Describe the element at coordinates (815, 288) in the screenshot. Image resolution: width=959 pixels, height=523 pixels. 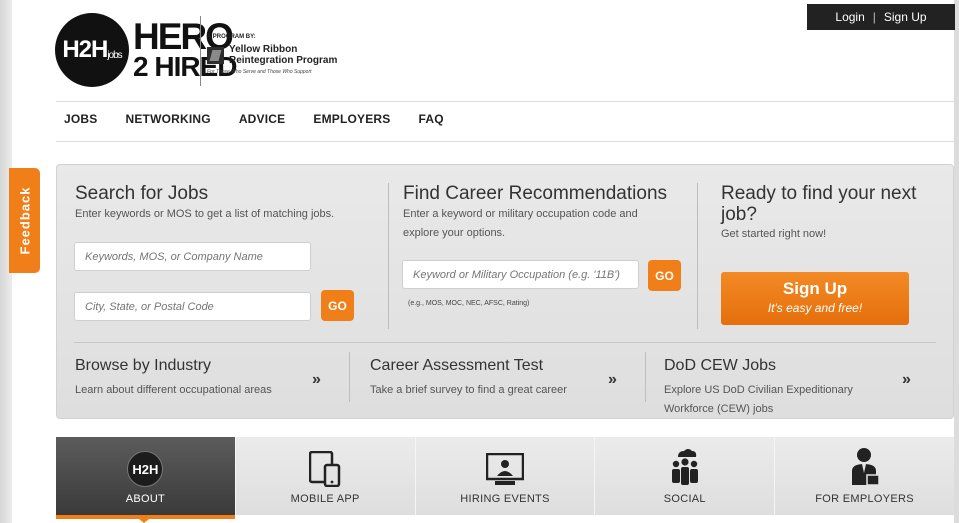
I see `signup-button-label: Sign Up` at that location.